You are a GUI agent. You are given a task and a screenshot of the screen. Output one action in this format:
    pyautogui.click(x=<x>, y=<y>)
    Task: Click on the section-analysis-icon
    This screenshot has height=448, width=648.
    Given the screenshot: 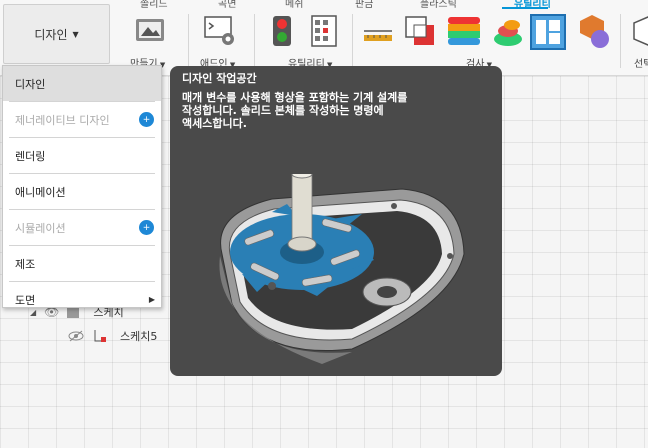 What is the action you would take?
    pyautogui.click(x=548, y=32)
    